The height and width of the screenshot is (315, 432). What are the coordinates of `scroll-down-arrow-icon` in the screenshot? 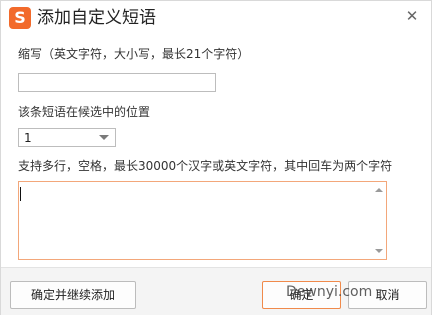 It's located at (379, 251).